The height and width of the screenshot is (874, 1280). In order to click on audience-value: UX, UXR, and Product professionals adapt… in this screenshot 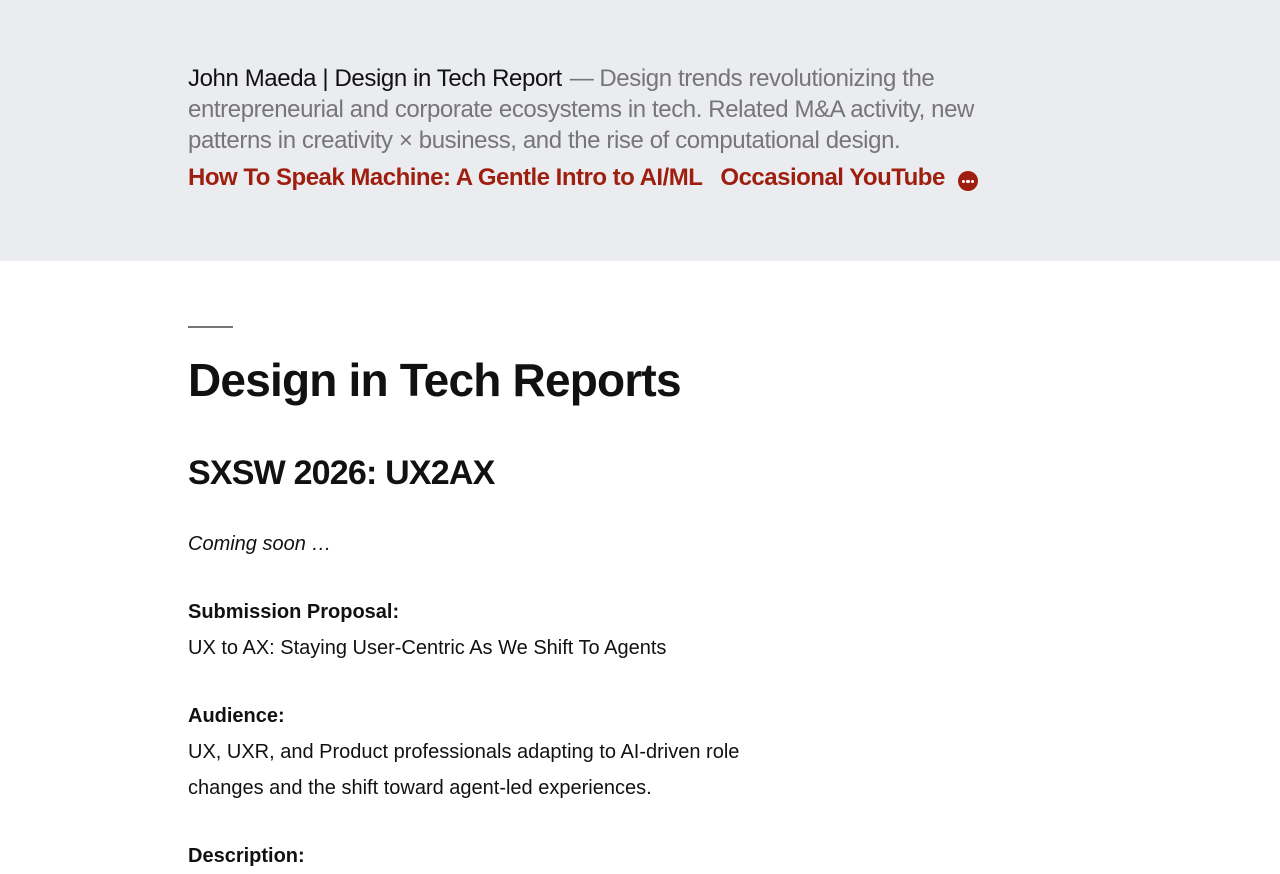, I will do `click(464, 770)`.